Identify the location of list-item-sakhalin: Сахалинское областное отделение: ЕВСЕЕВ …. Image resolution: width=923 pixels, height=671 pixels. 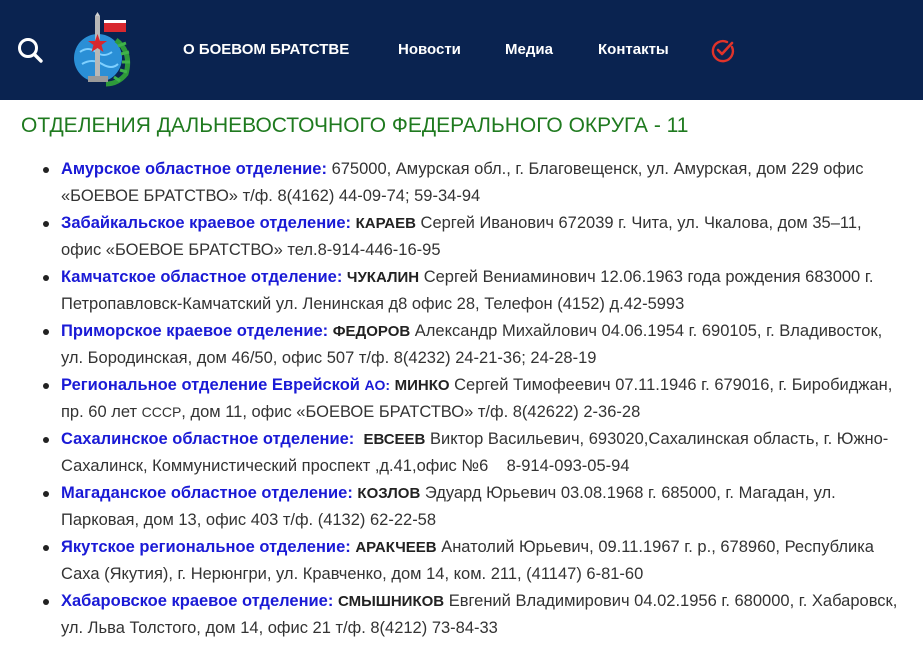
(474, 453).